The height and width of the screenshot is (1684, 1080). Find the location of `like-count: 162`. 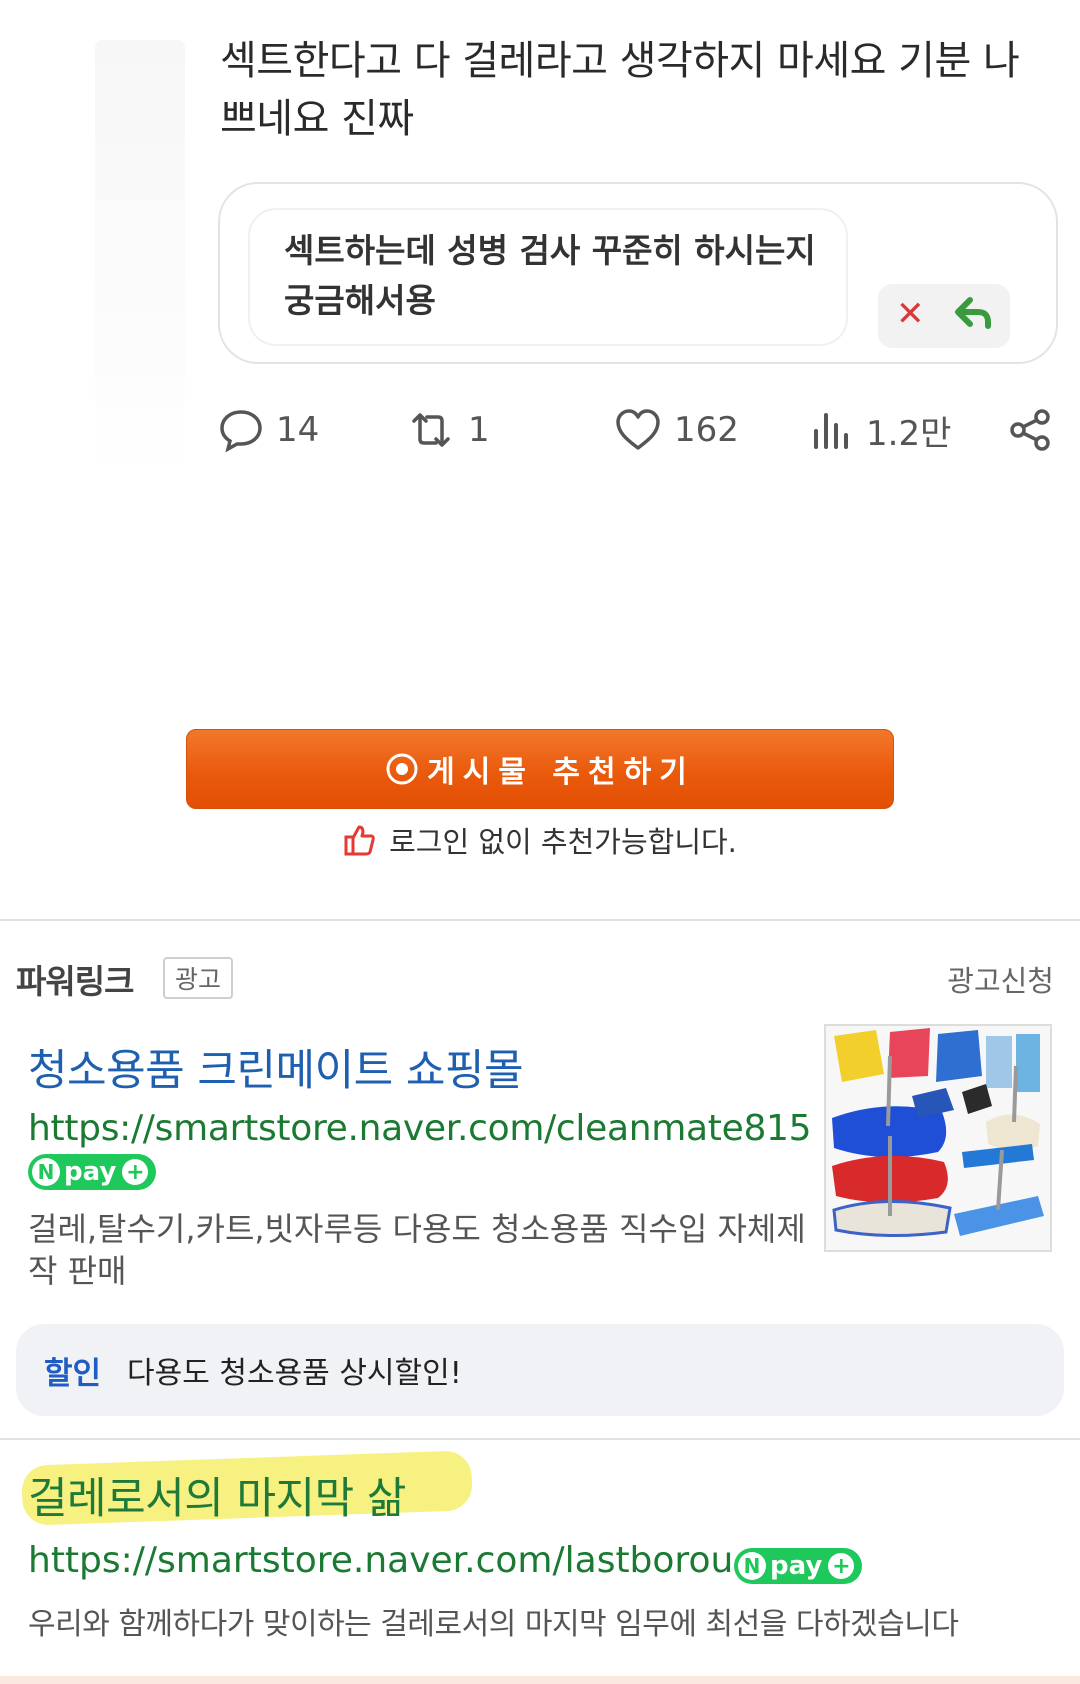

like-count: 162 is located at coordinates (706, 430).